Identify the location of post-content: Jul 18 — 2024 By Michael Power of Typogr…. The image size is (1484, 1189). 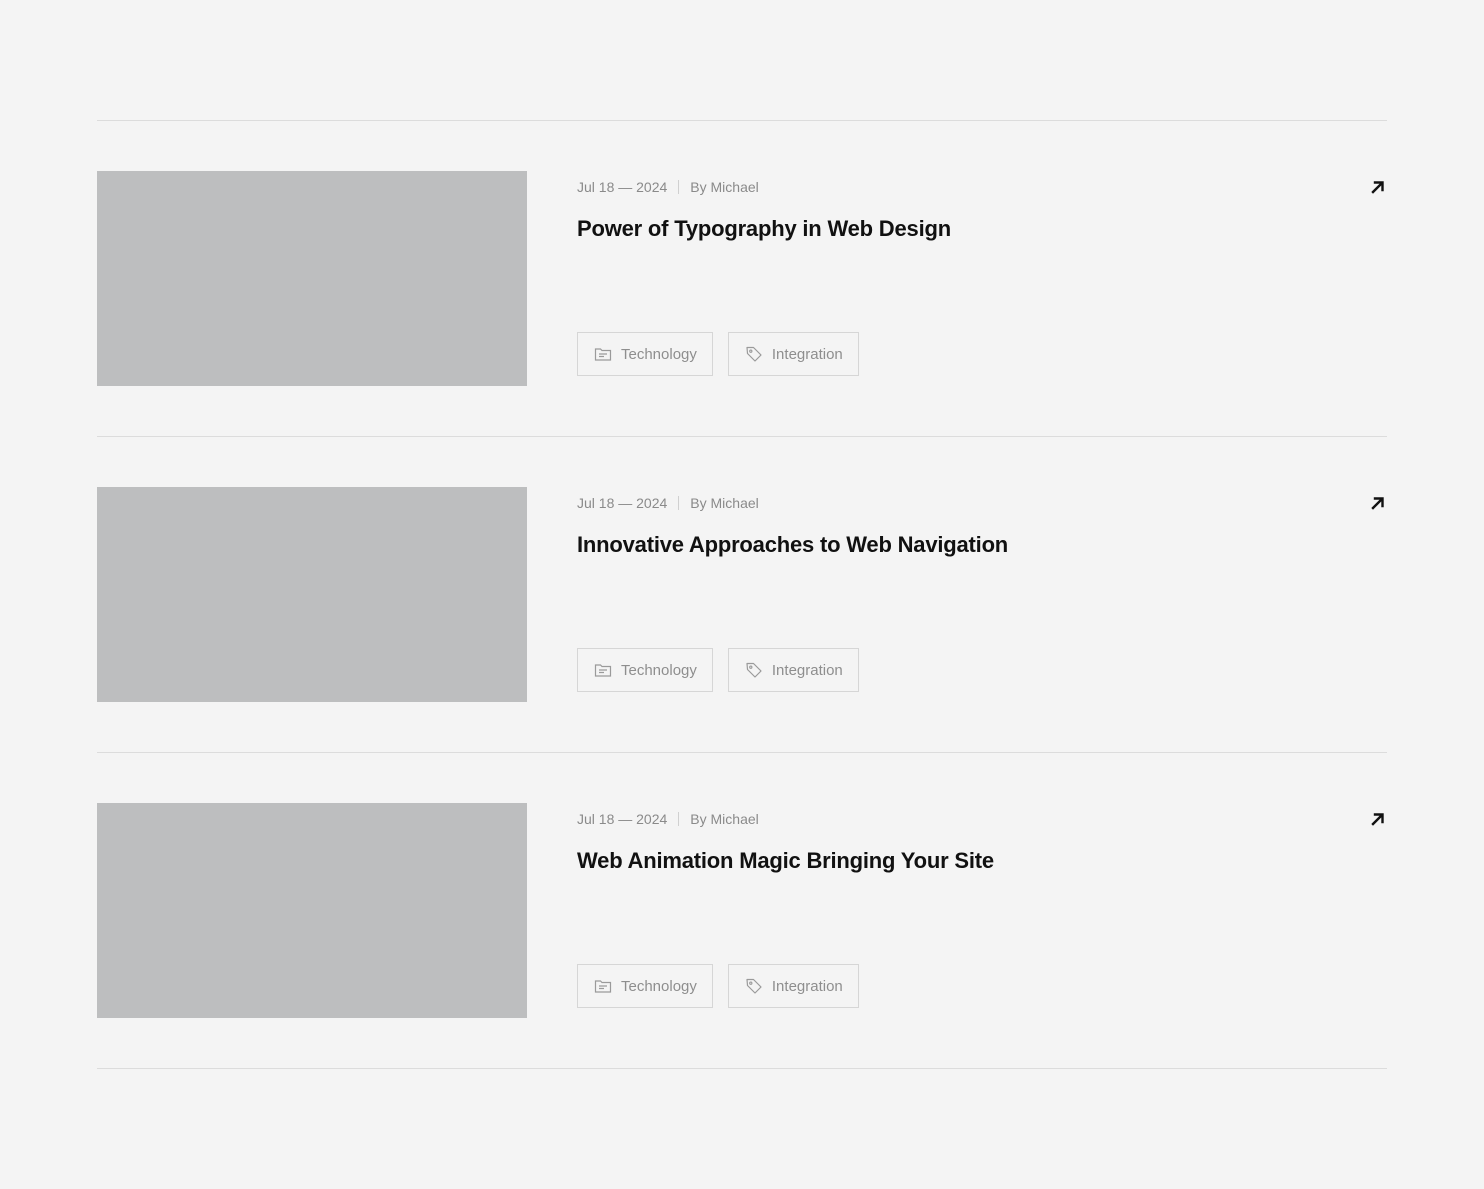
(982, 278).